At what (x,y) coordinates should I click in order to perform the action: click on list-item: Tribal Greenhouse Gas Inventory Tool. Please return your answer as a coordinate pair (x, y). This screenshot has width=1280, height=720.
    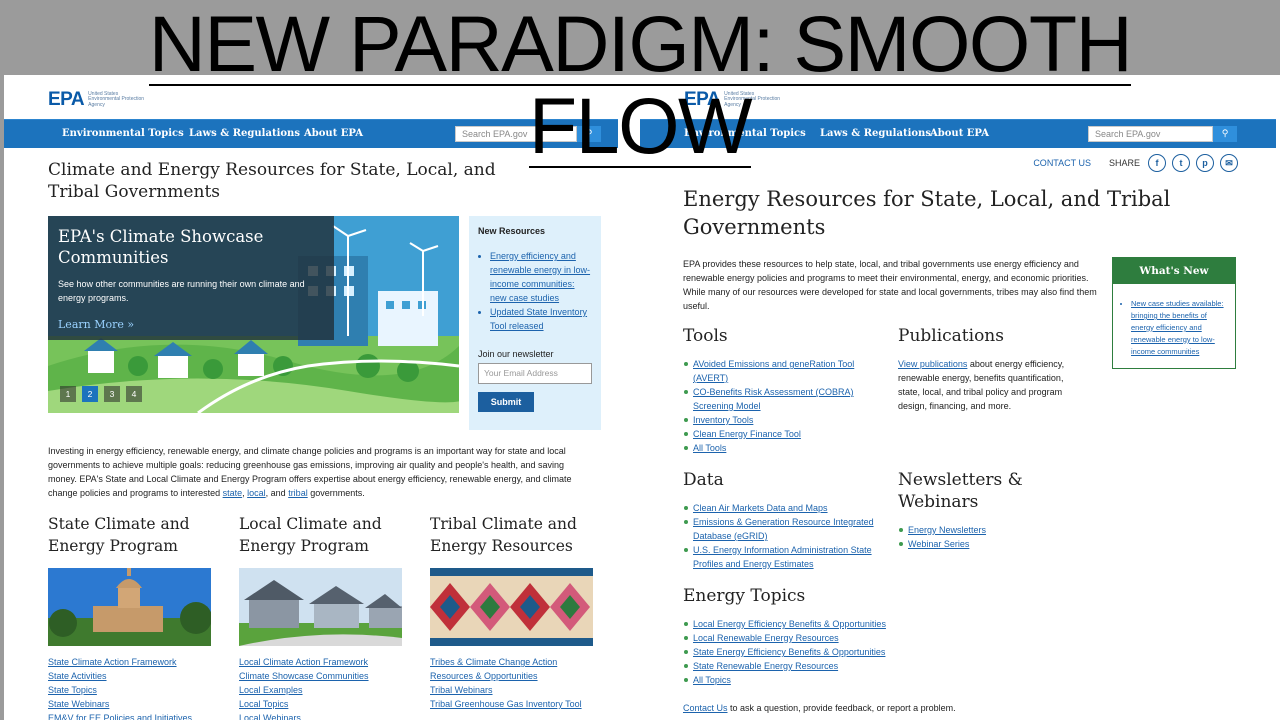
    Looking at the image, I should click on (514, 704).